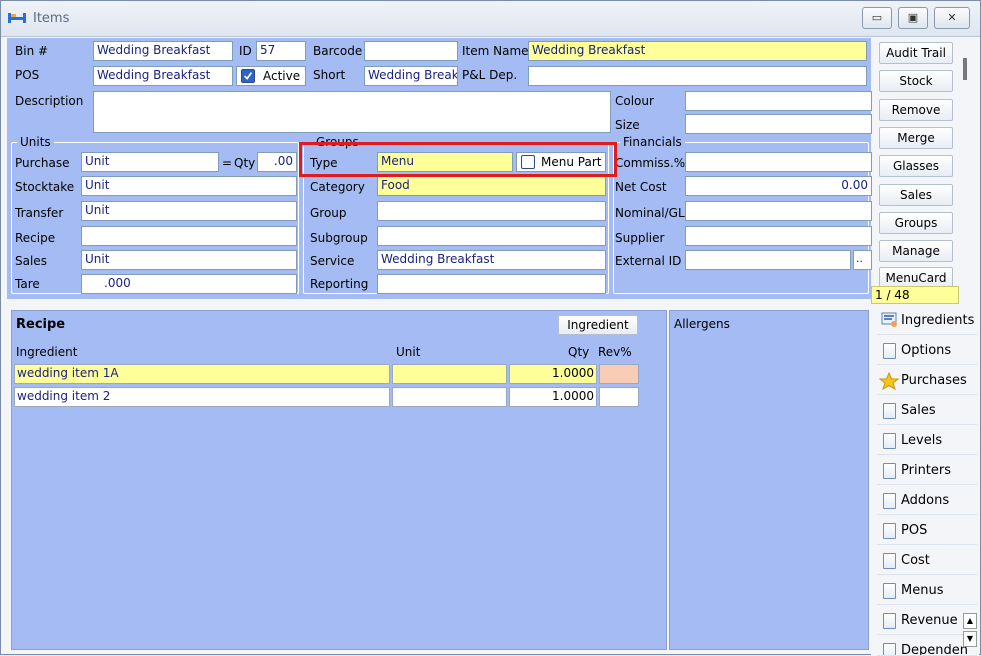  I want to click on close-icon: ✕, so click(952, 17).